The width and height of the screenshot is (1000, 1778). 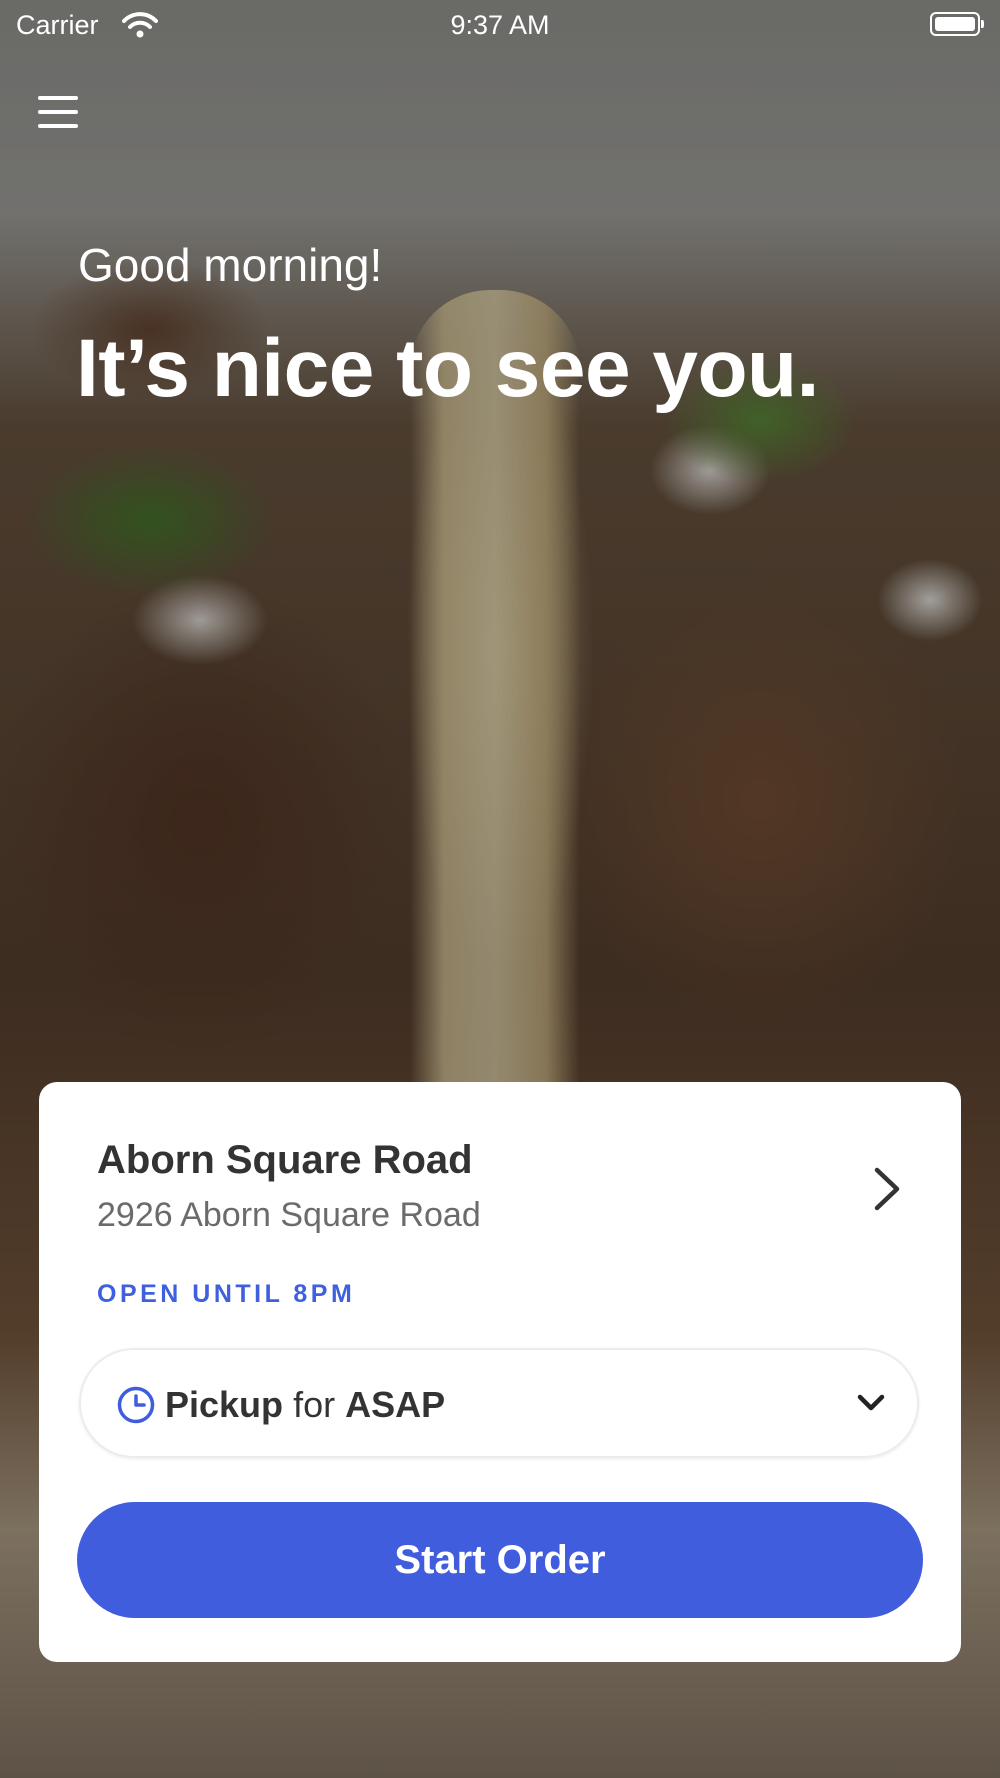 What do you see at coordinates (289, 1215) in the screenshot?
I see `store-address: 2926 Aborn Square Road` at bounding box center [289, 1215].